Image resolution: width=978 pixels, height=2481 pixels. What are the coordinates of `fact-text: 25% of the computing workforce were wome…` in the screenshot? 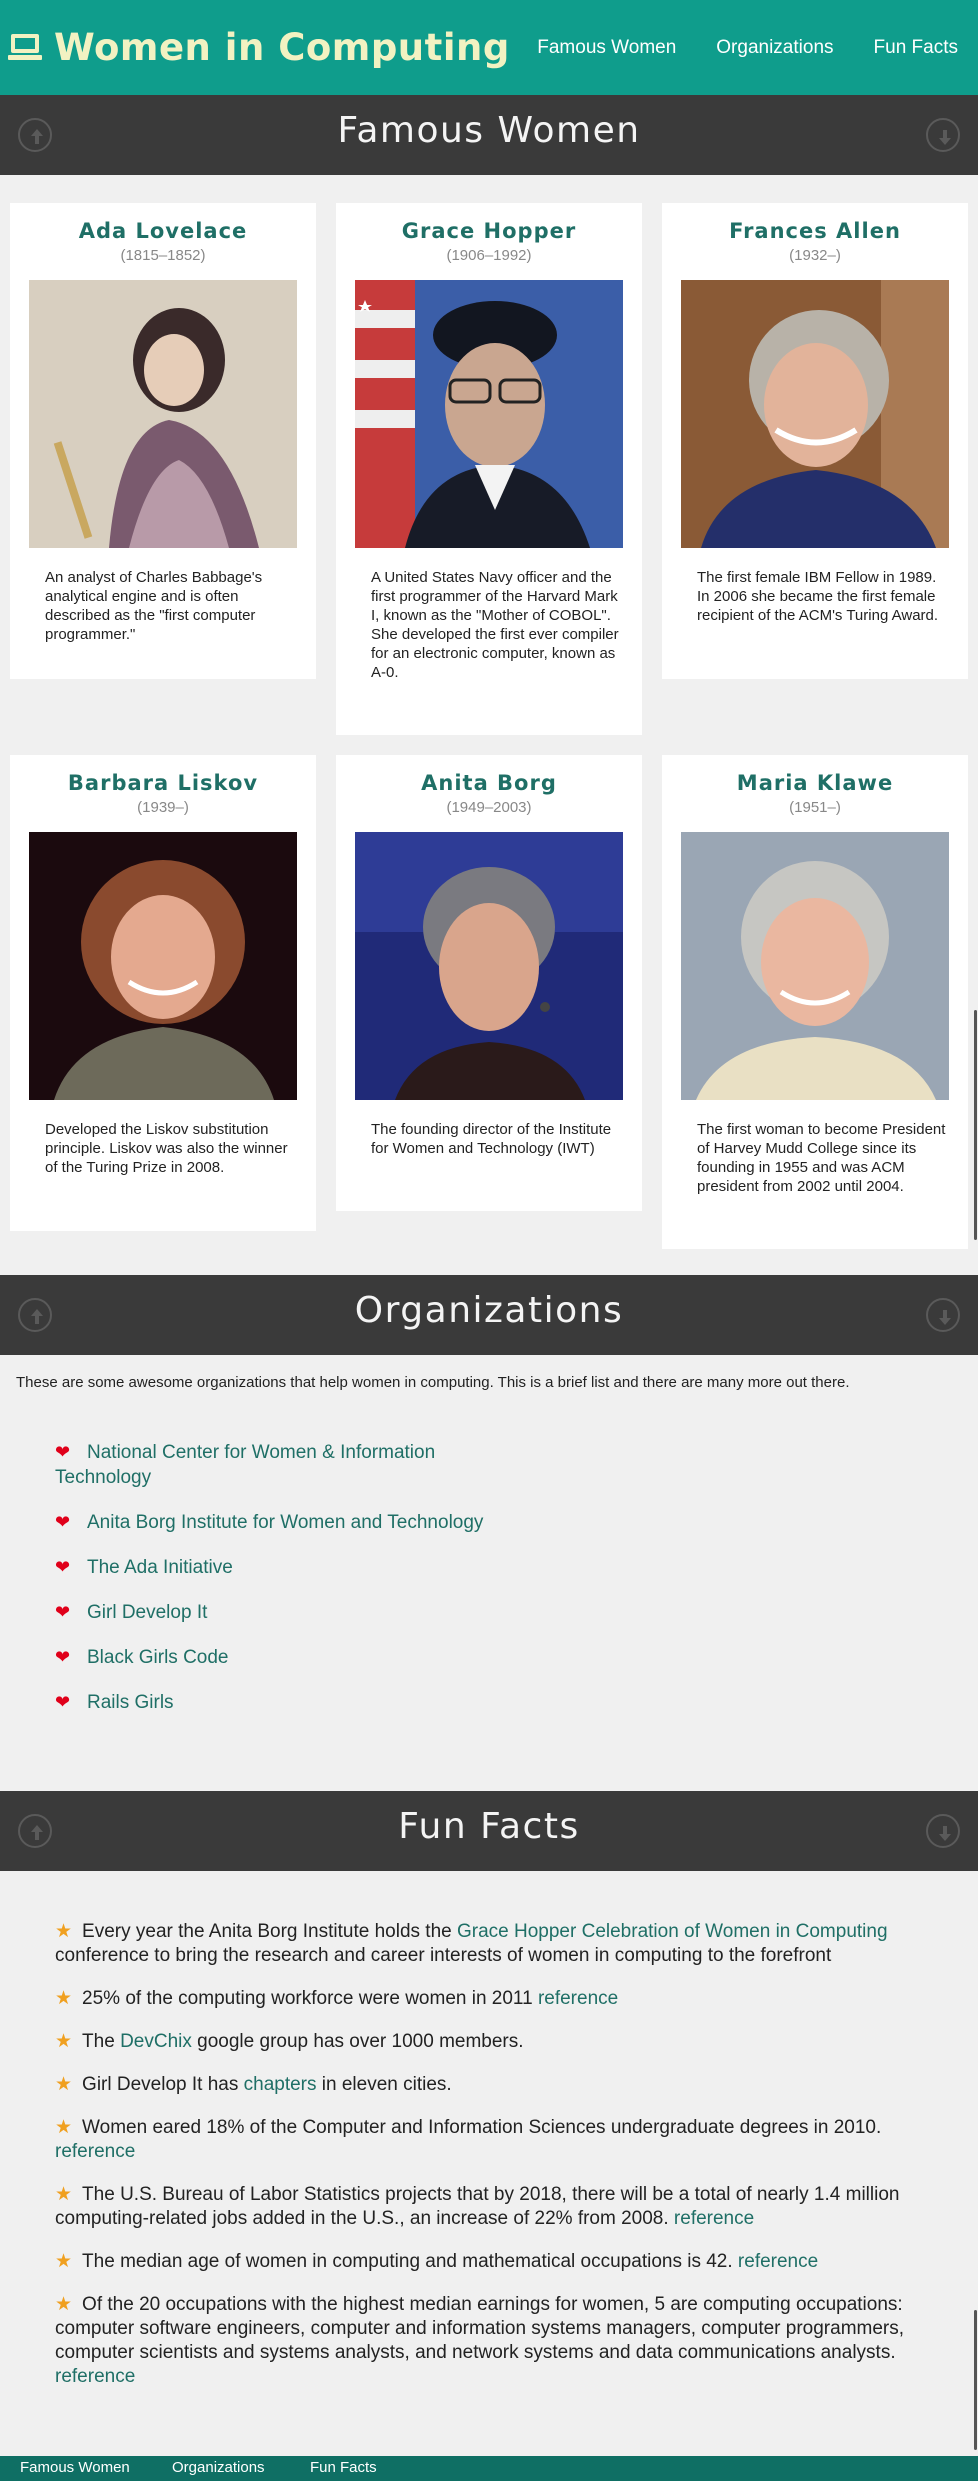 It's located at (310, 1998).